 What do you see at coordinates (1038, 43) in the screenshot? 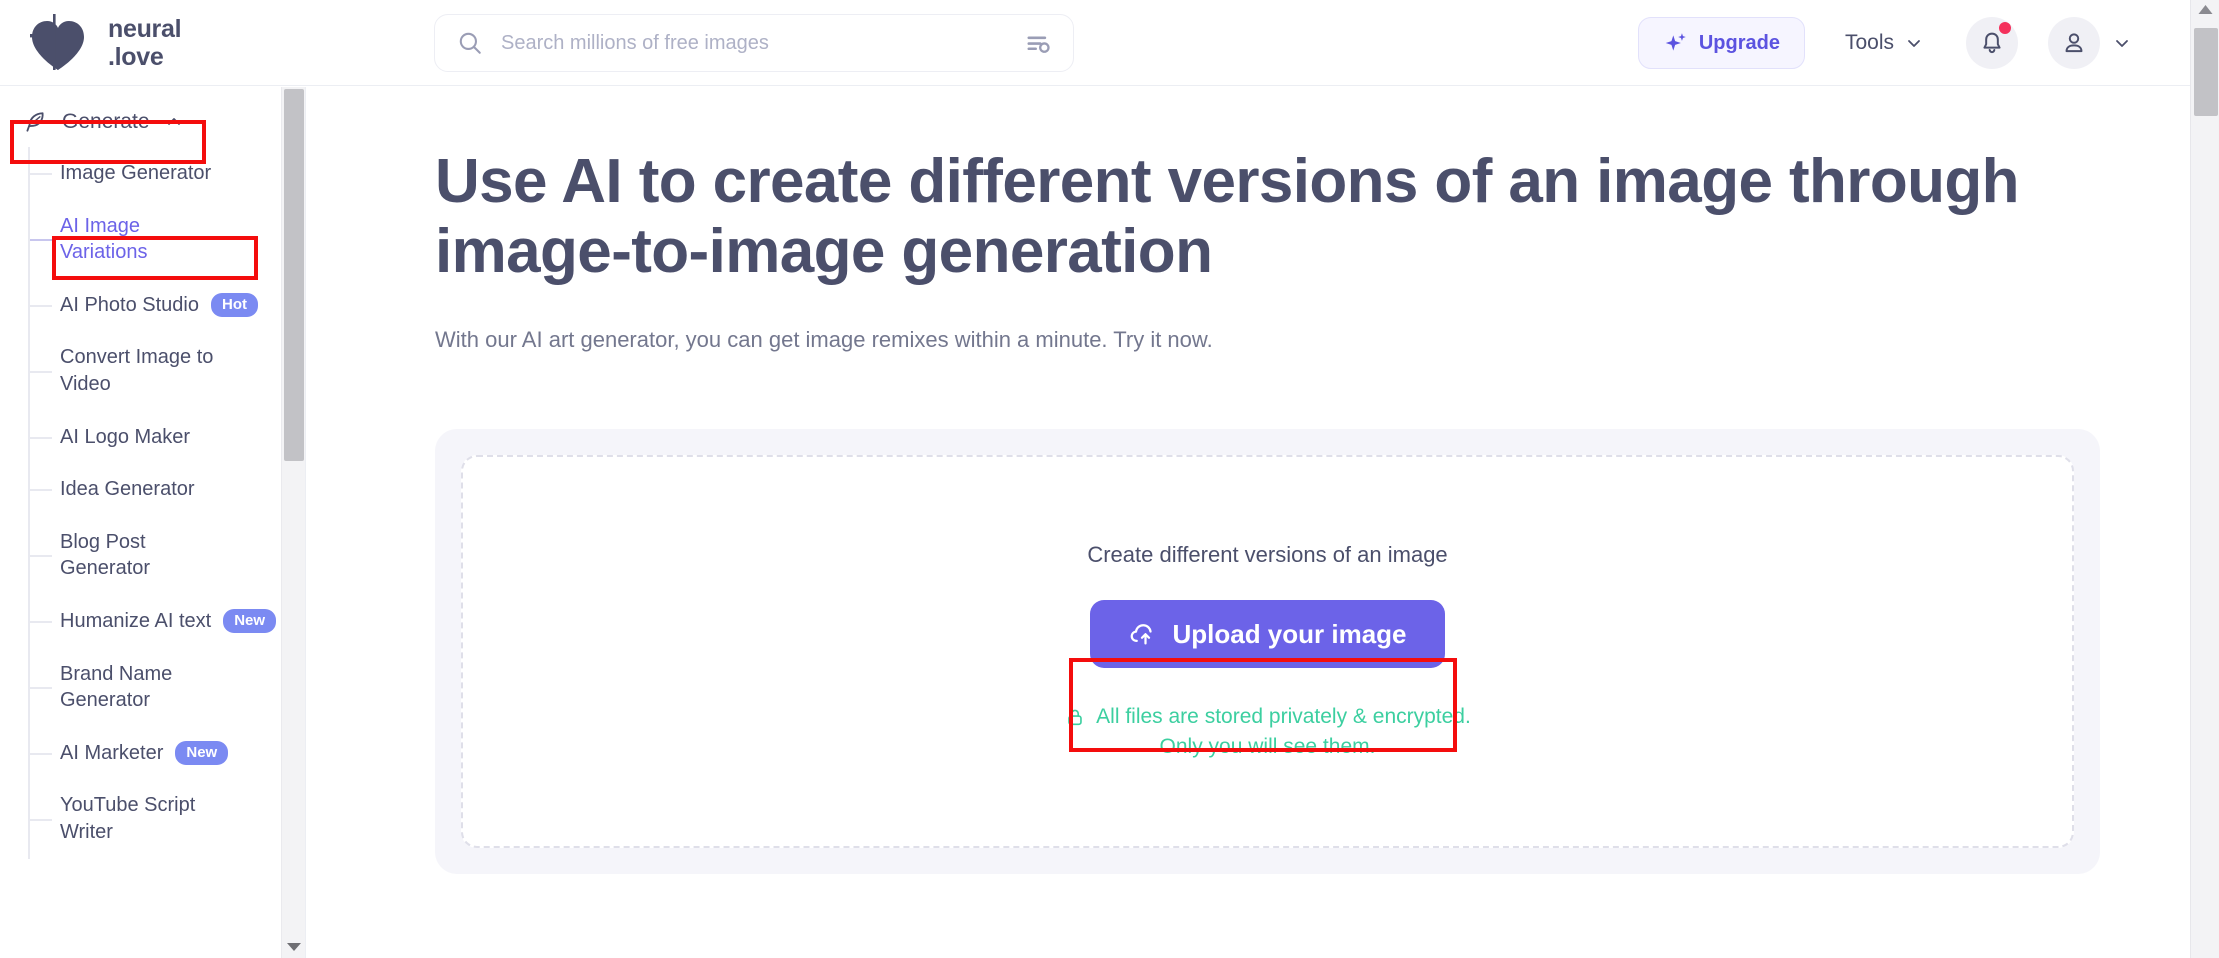
I see `filter-settings-icon` at bounding box center [1038, 43].